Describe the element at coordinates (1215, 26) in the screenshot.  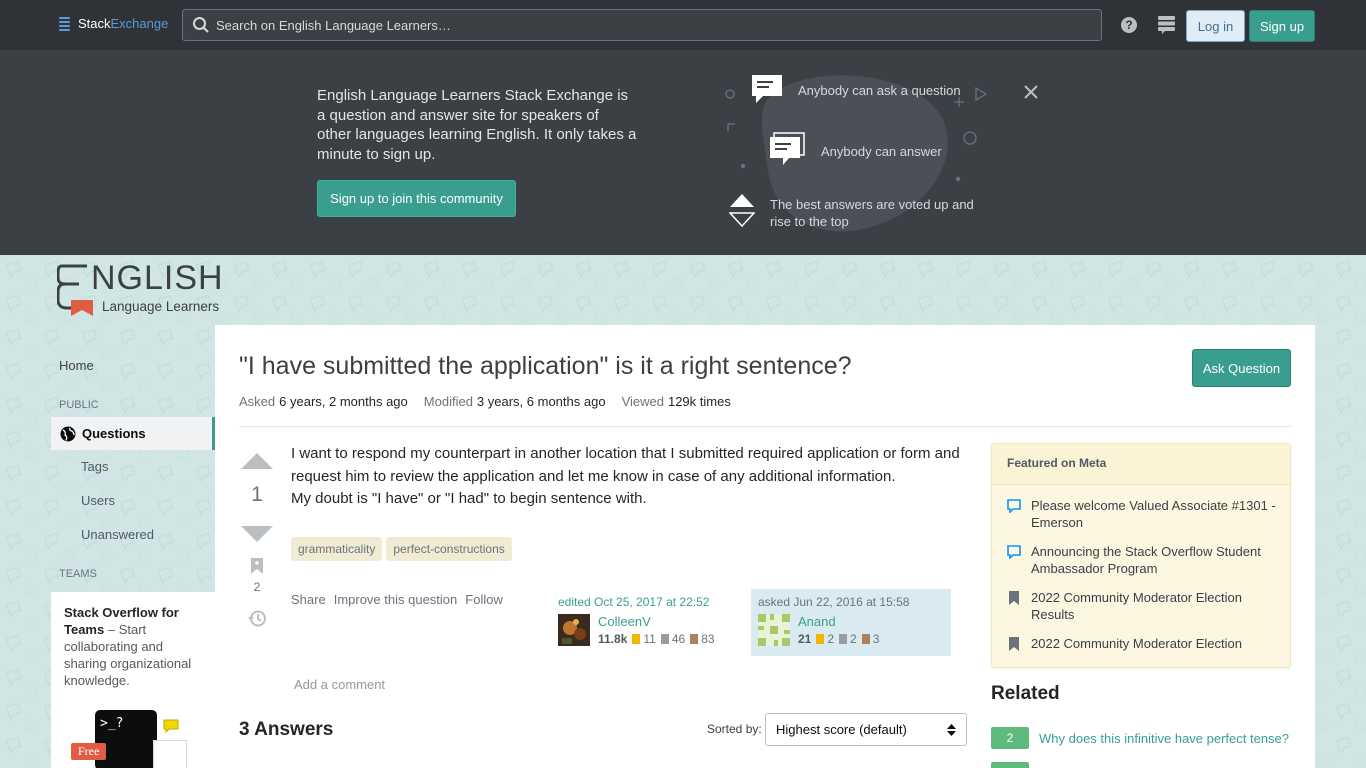
I see `login-button: Log in` at that location.